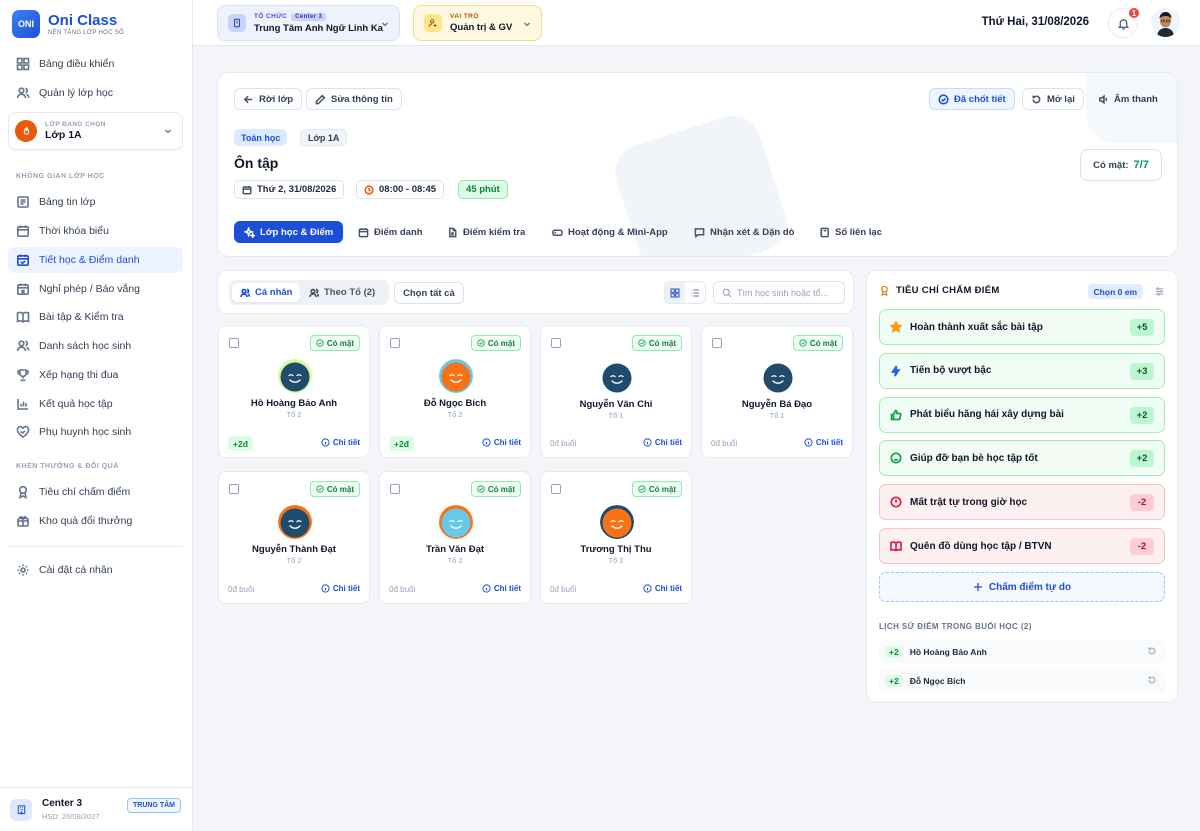  I want to click on sidebar-item-parents: Phụ huynh học sinh, so click(95, 432).